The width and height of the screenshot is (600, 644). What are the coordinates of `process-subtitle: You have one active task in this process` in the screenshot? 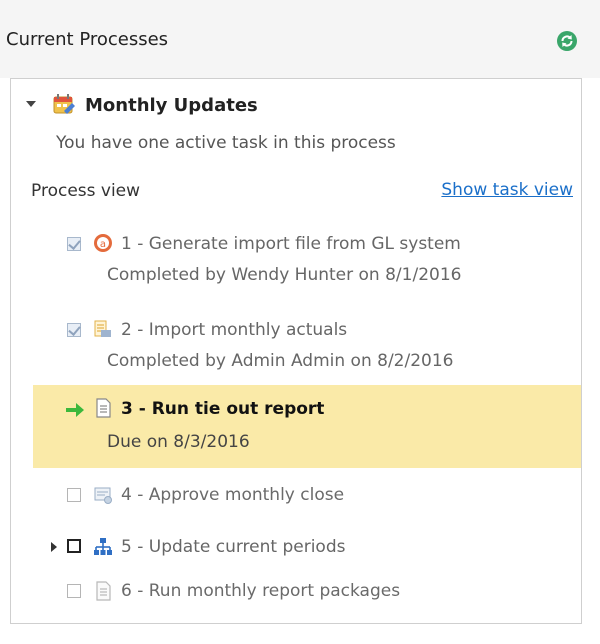 It's located at (226, 143).